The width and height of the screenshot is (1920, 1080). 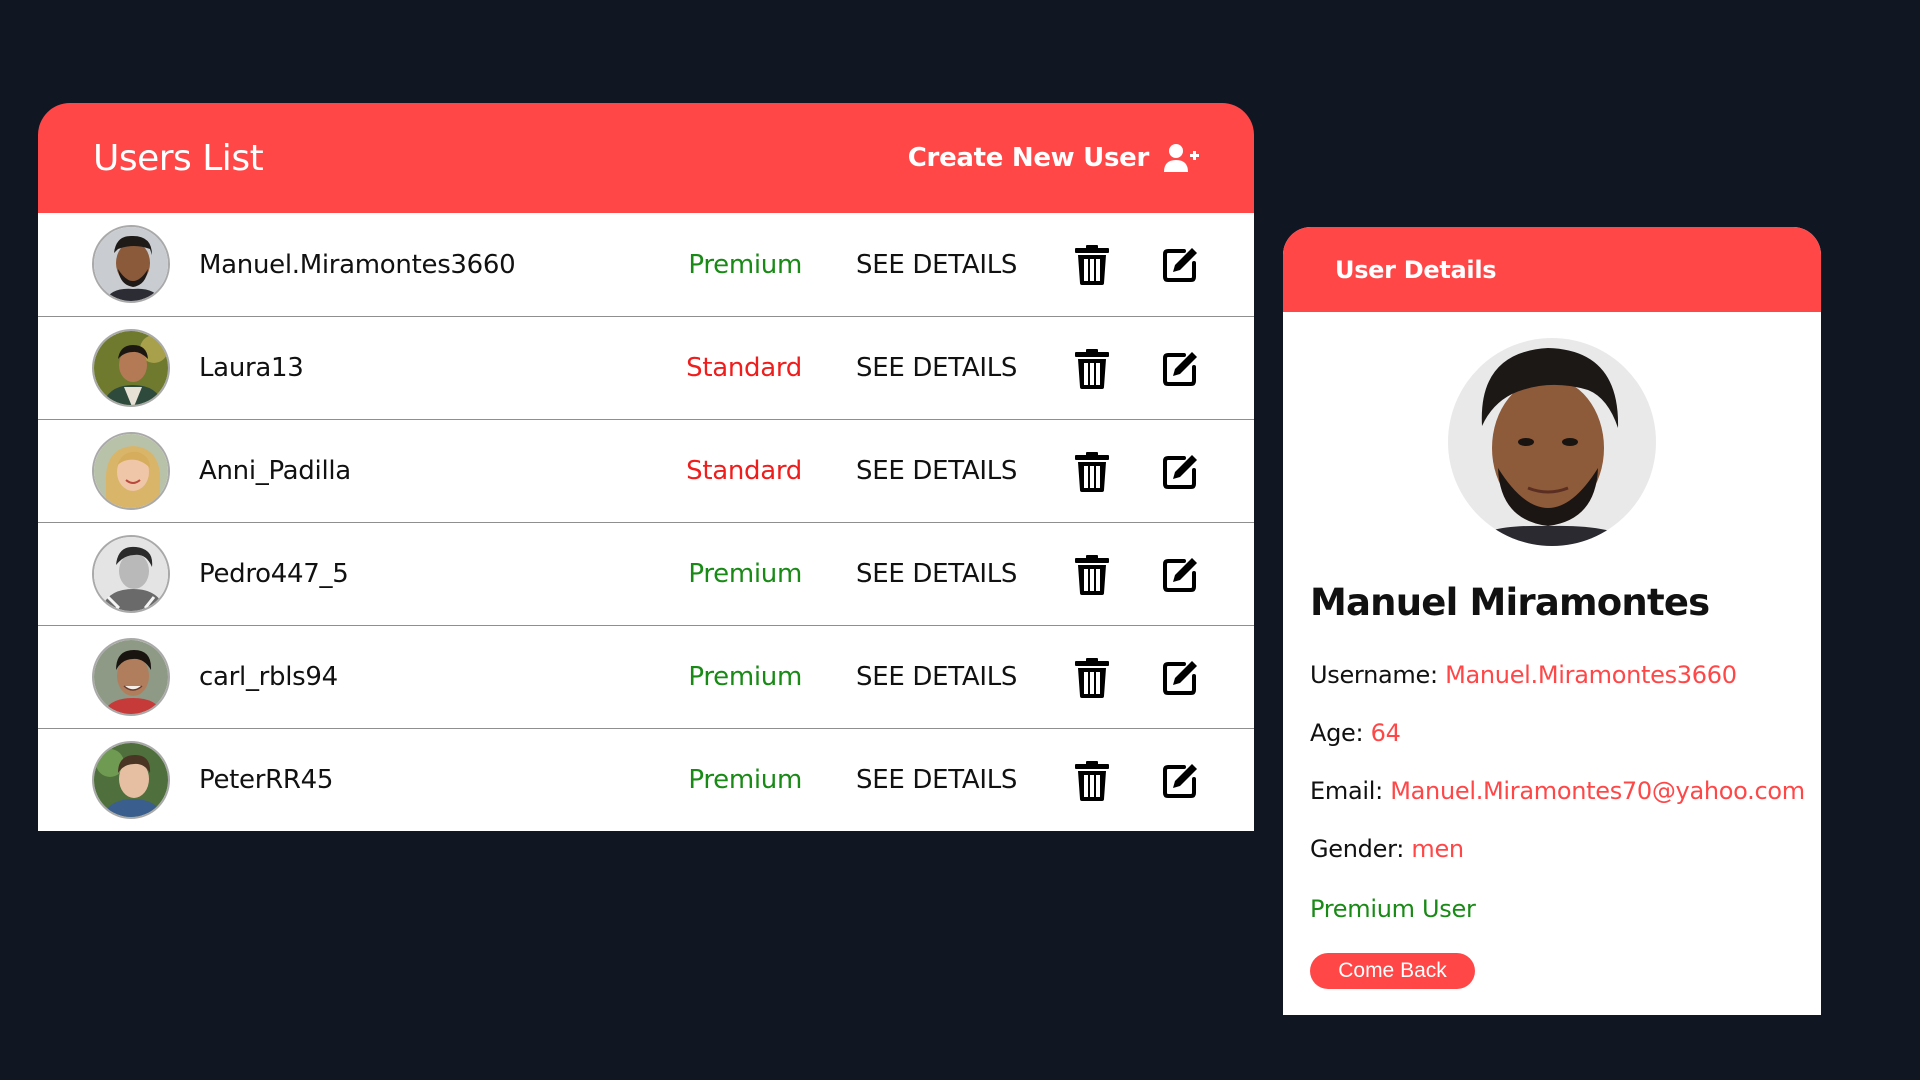 What do you see at coordinates (251, 368) in the screenshot?
I see `username: Laura13` at bounding box center [251, 368].